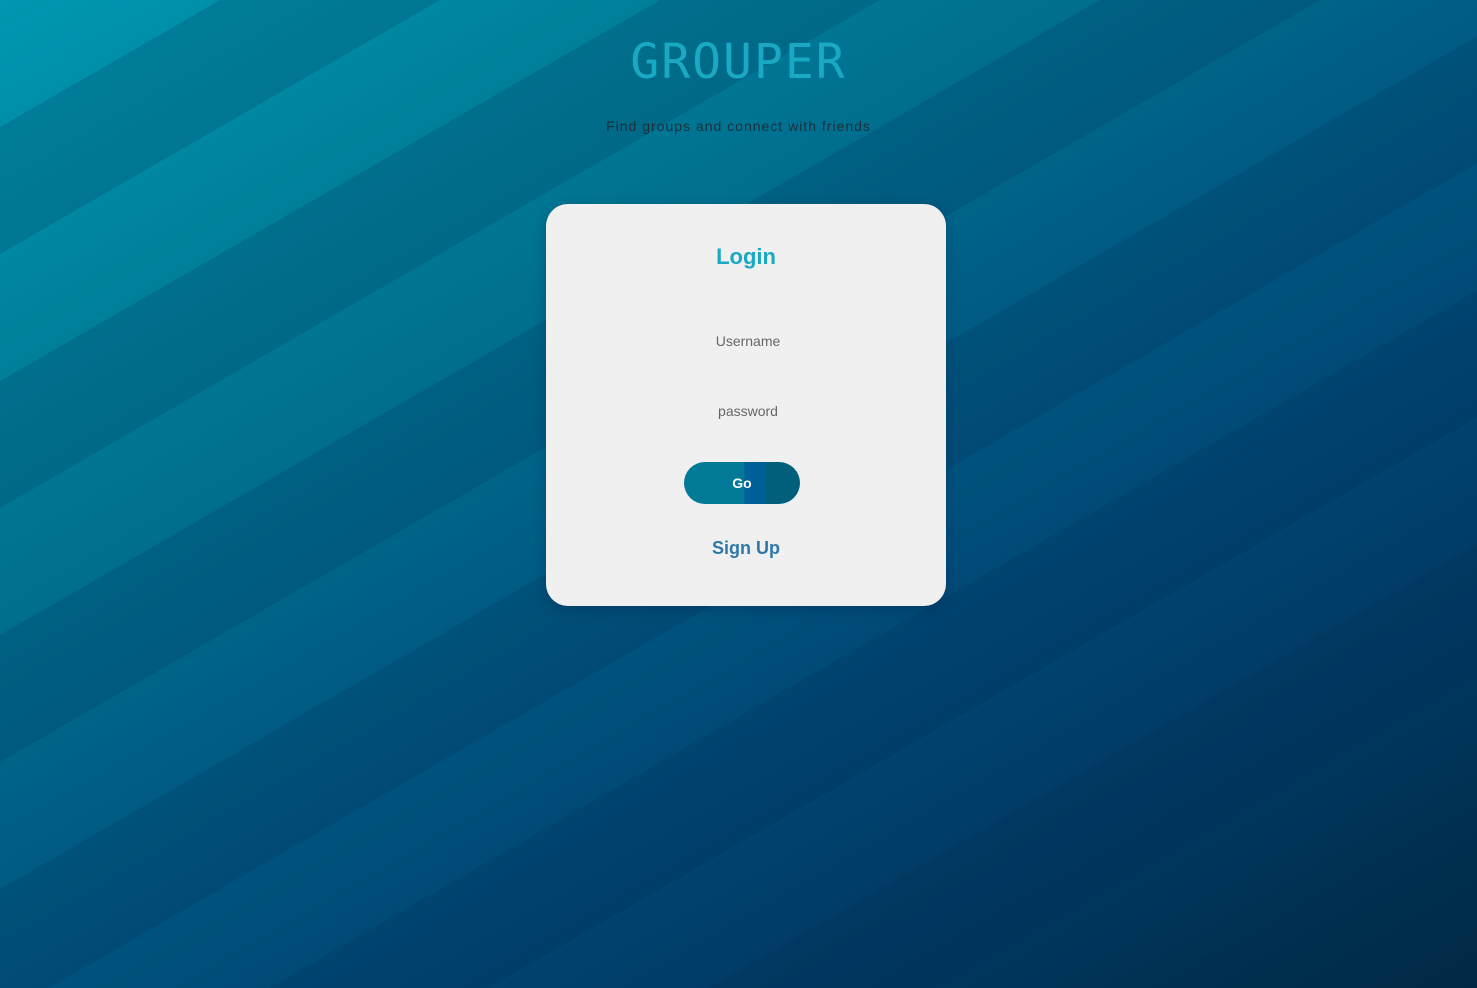  Describe the element at coordinates (738, 62) in the screenshot. I see `app-title: GROUPER` at that location.